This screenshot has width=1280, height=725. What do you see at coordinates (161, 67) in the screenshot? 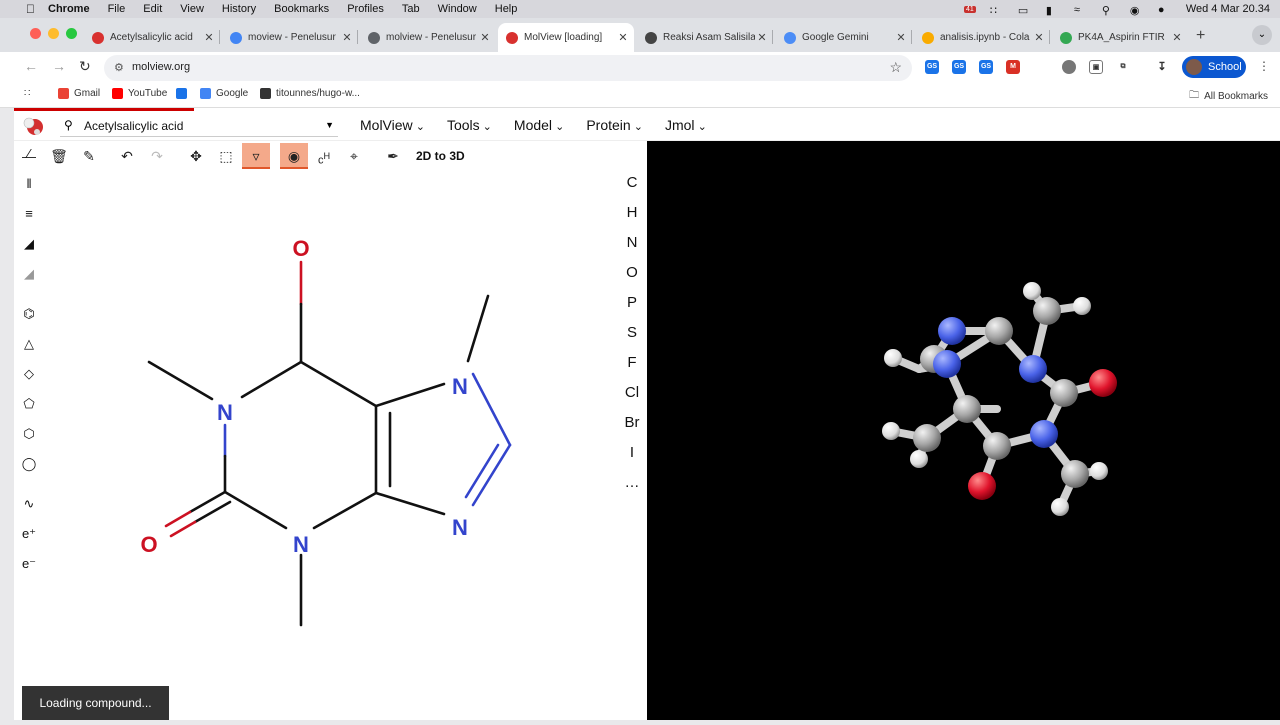
I see `url-text: molview.org` at bounding box center [161, 67].